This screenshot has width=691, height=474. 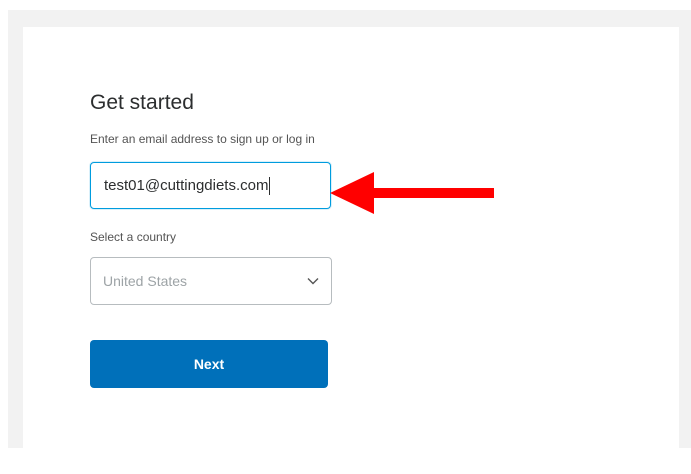 What do you see at coordinates (211, 281) in the screenshot?
I see `country-select: United States` at bounding box center [211, 281].